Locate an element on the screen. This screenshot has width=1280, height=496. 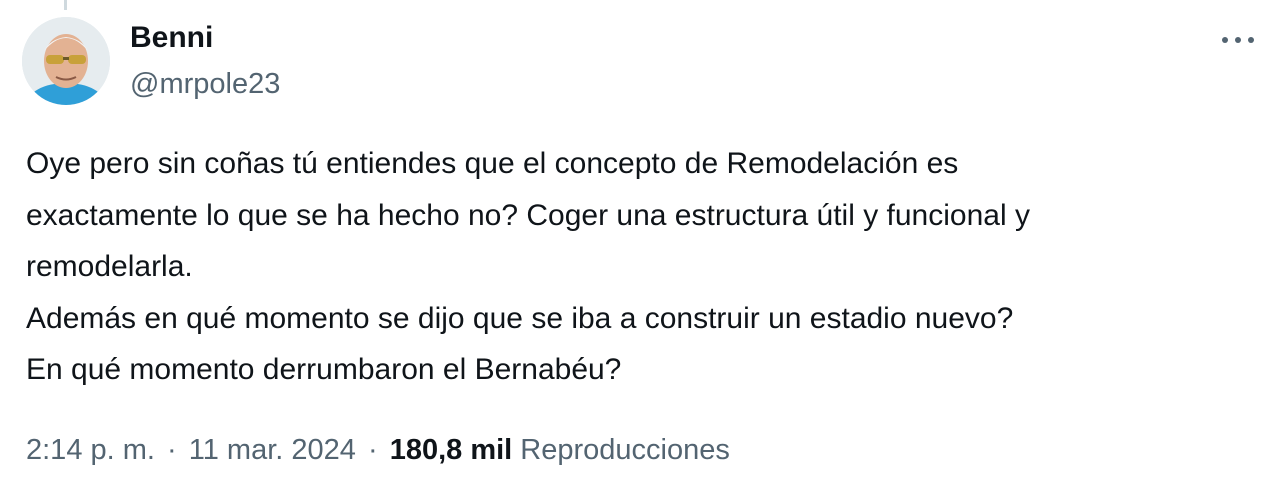
tweet-time: 2:14 p. m. is located at coordinates (90, 450).